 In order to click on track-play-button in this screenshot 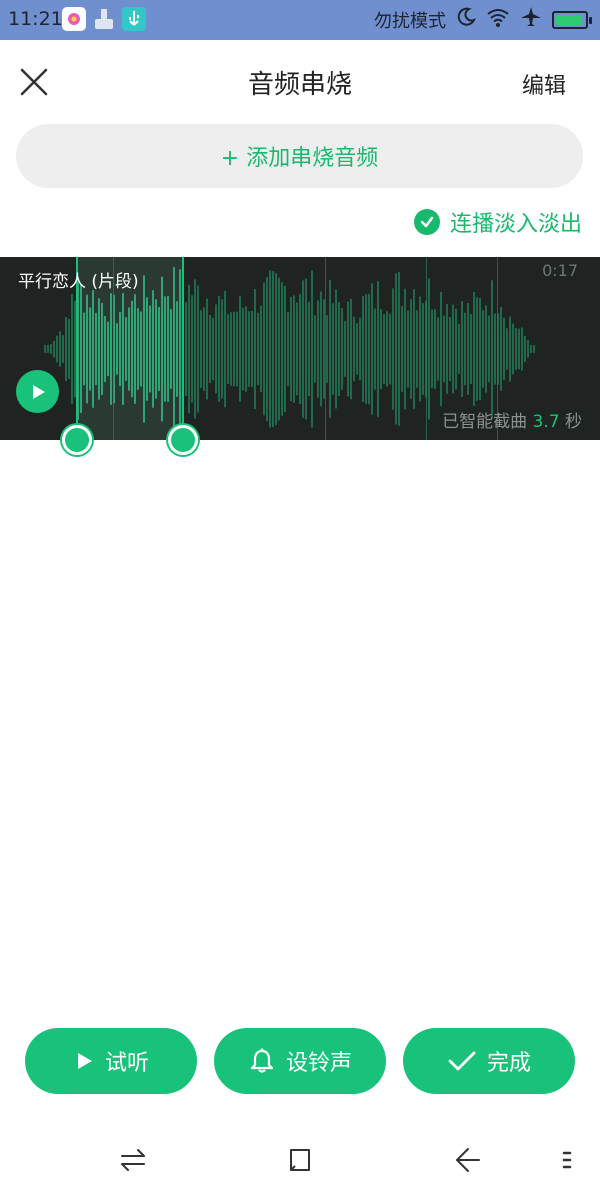, I will do `click(37, 391)`.